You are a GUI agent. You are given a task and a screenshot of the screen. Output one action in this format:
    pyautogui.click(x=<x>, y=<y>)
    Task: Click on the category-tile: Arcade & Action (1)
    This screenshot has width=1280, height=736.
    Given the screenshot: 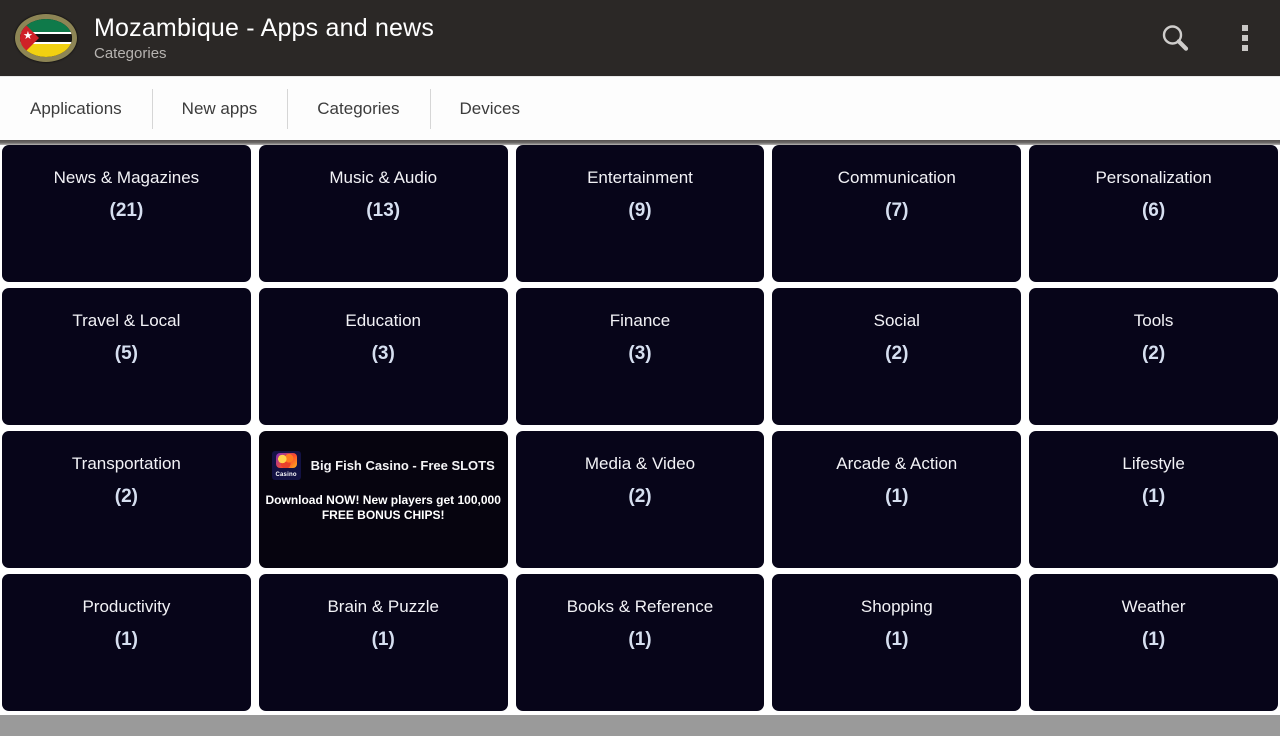 What is the action you would take?
    pyautogui.click(x=897, y=499)
    